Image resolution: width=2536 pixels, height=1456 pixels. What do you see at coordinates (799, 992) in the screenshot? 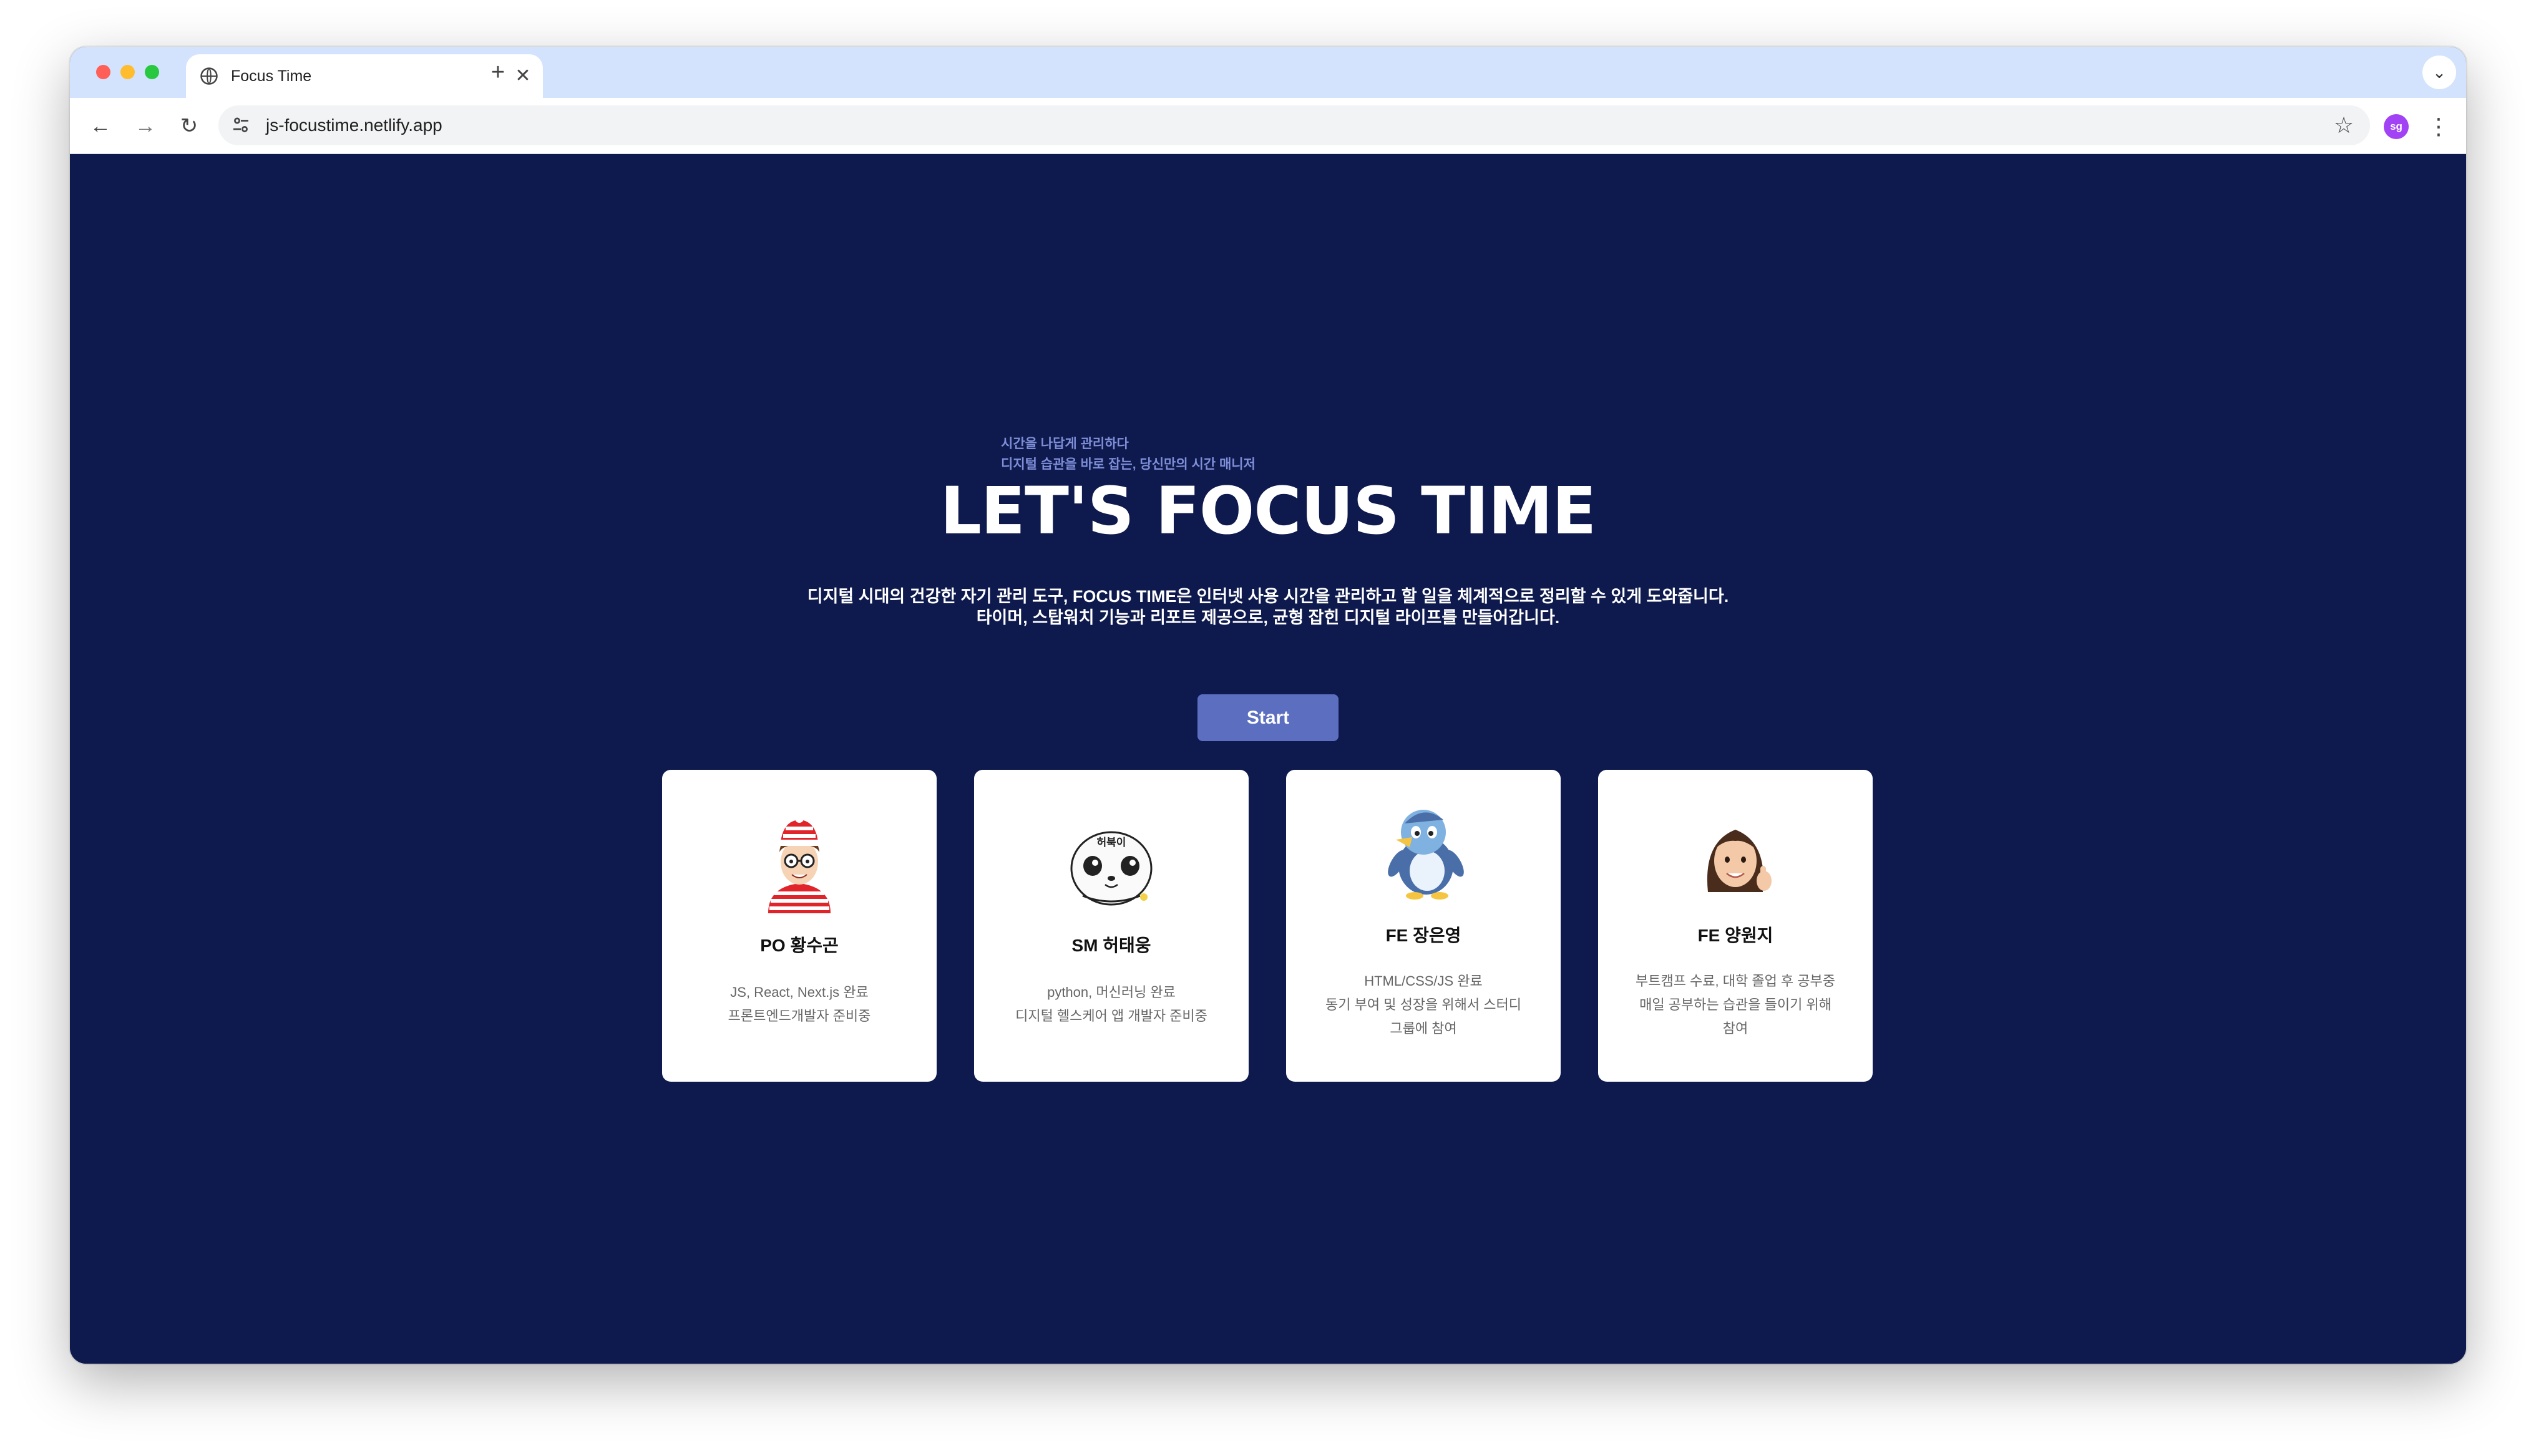
I see `description-line: JS, React, Next.js 완료` at bounding box center [799, 992].